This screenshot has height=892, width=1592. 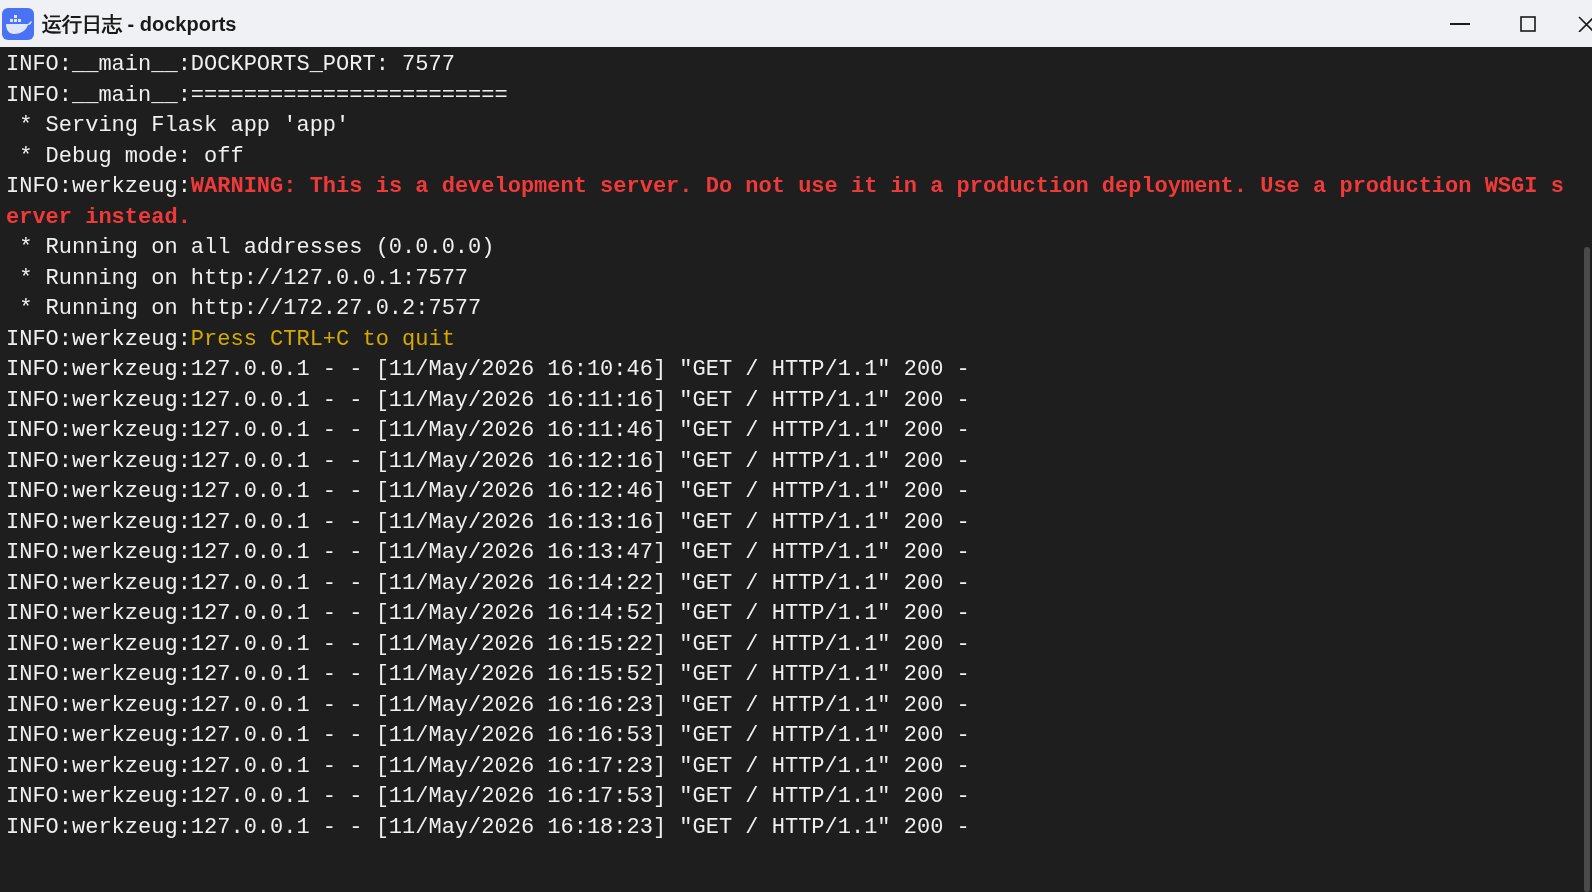 I want to click on log-line: * Serving Flask app 'app', so click(x=184, y=126).